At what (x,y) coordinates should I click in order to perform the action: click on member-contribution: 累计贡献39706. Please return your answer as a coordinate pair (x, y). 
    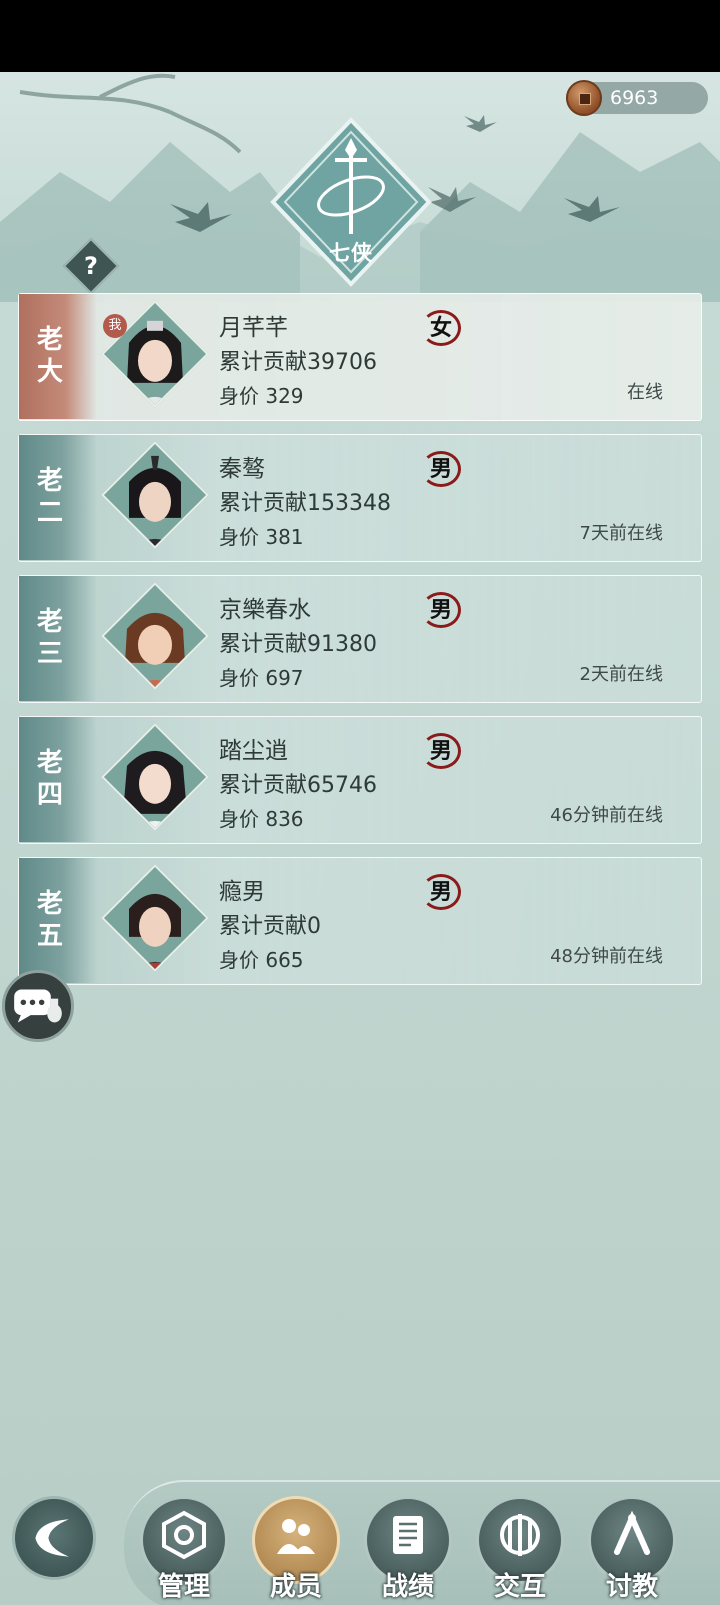
    Looking at the image, I should click on (298, 362).